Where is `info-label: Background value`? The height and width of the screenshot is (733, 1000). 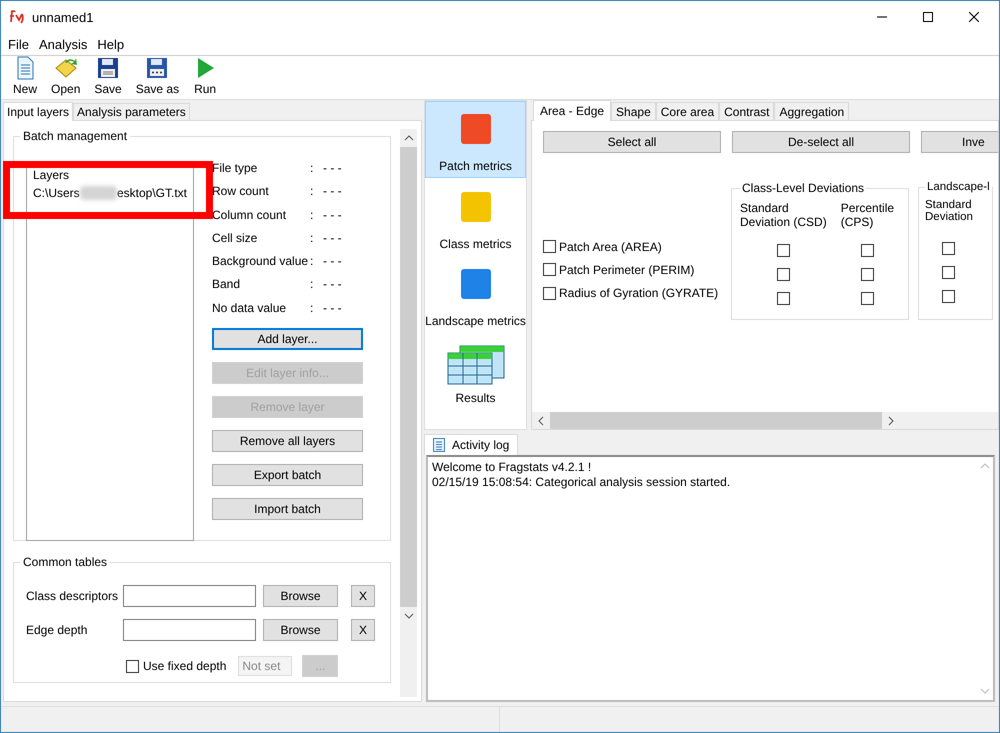
info-label: Background value is located at coordinates (261, 261).